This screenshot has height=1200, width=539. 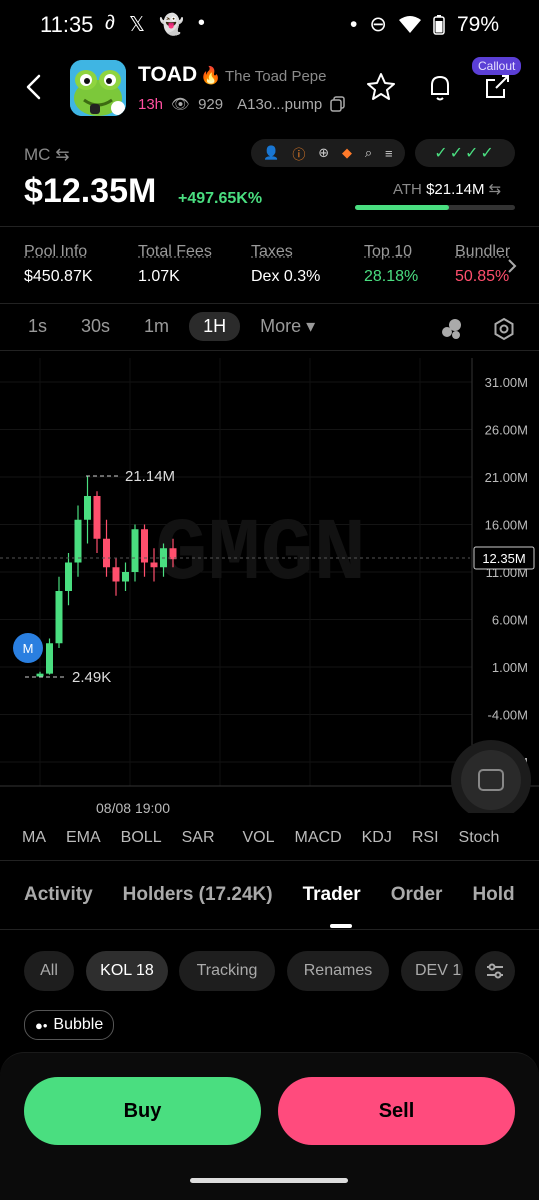 What do you see at coordinates (452, 329) in the screenshot?
I see `bubble-map-icon` at bounding box center [452, 329].